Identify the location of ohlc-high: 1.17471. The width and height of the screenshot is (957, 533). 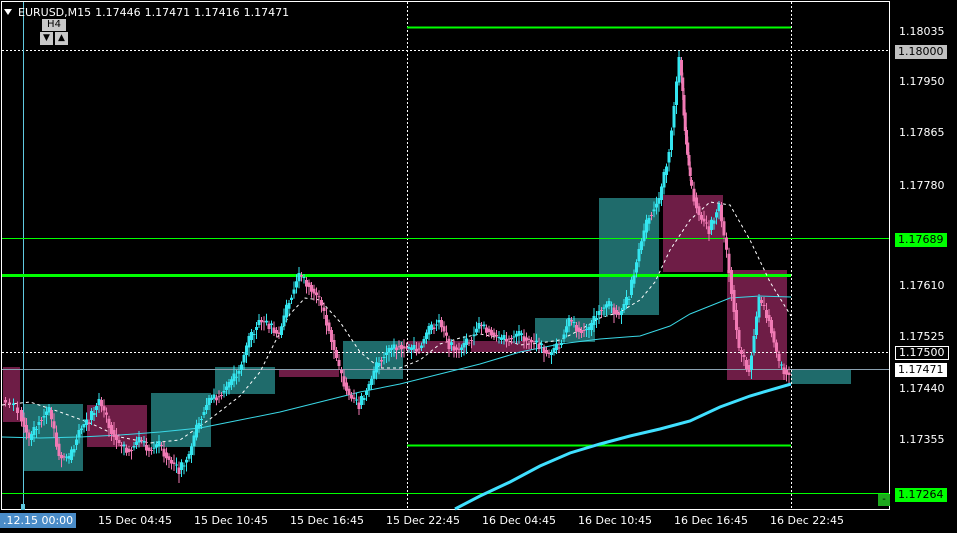
(167, 12).